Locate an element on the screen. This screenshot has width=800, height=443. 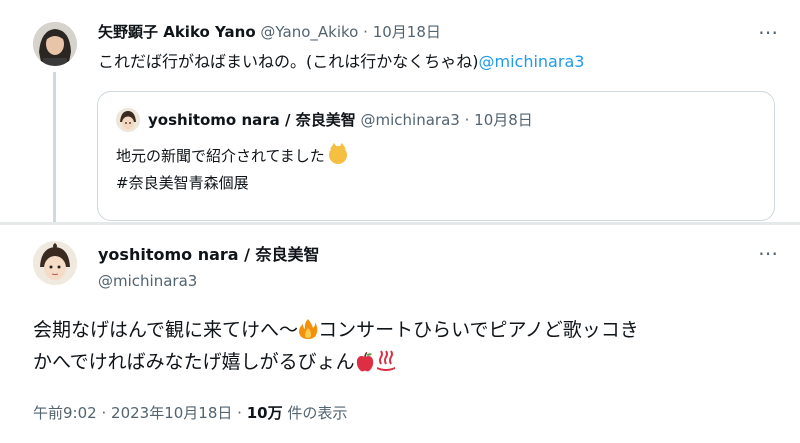
quoted-body: 地元の新聞で紹介されてました is located at coordinates (220, 156).